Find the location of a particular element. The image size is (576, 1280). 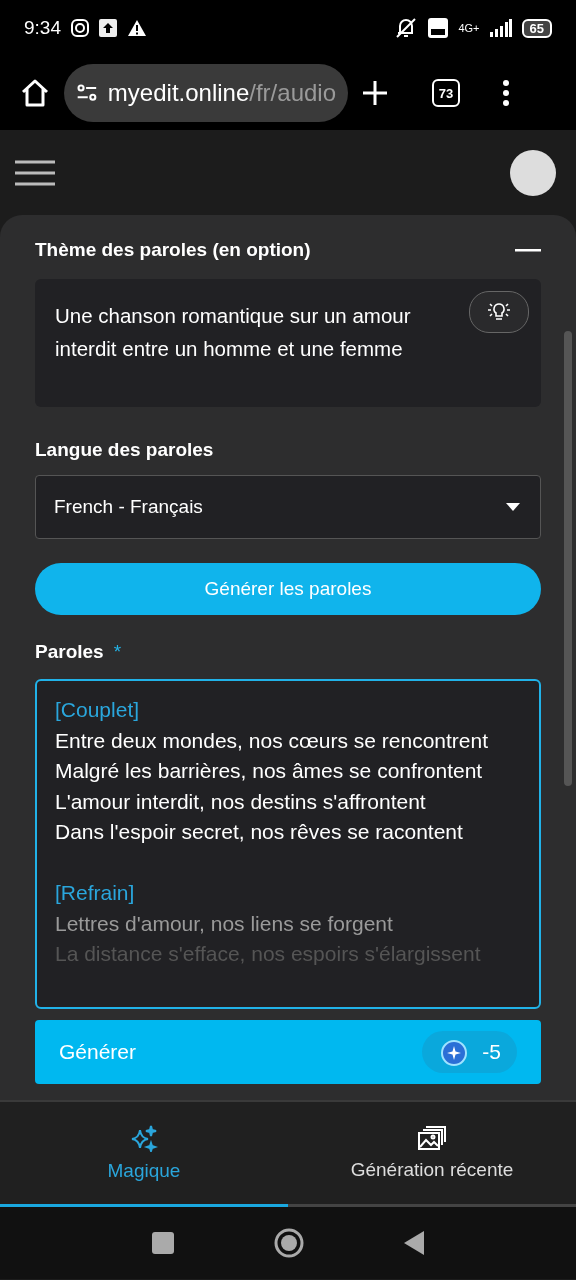

scrollbar is located at coordinates (568, 558).